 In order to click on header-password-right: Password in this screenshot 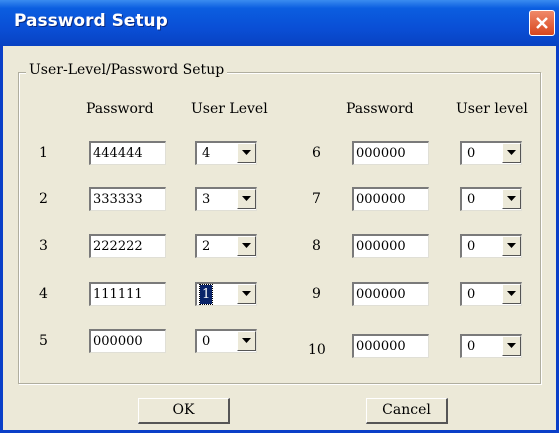, I will do `click(380, 109)`.